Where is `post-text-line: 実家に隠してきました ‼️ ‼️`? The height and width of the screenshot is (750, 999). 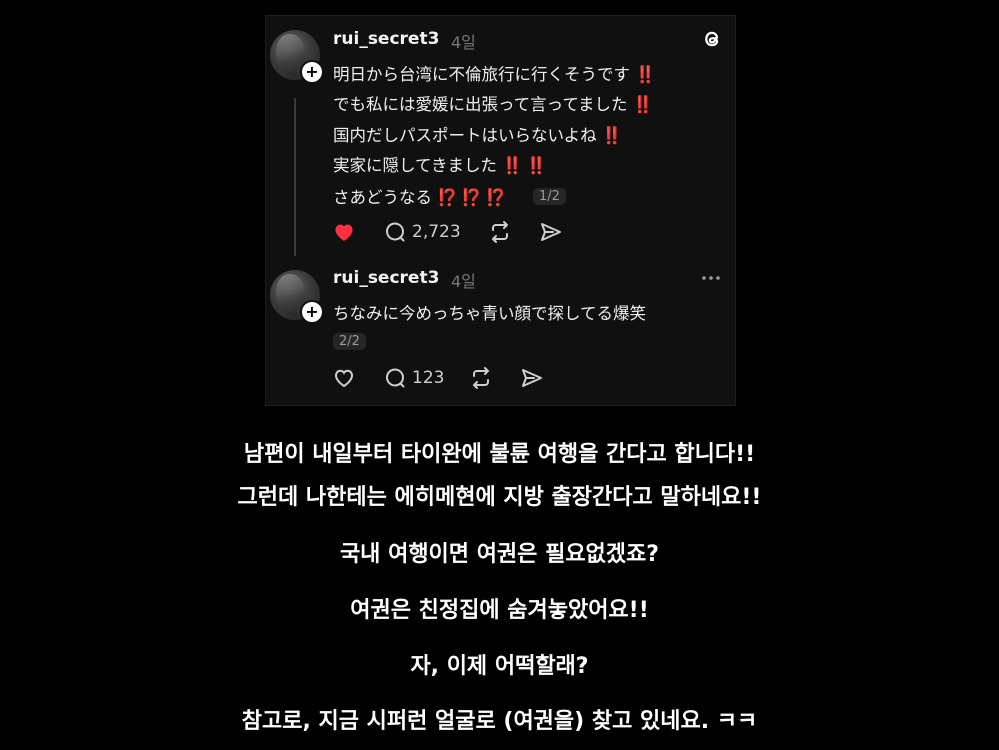 post-text-line: 実家に隠してきました ‼️ ‼️ is located at coordinates (440, 164).